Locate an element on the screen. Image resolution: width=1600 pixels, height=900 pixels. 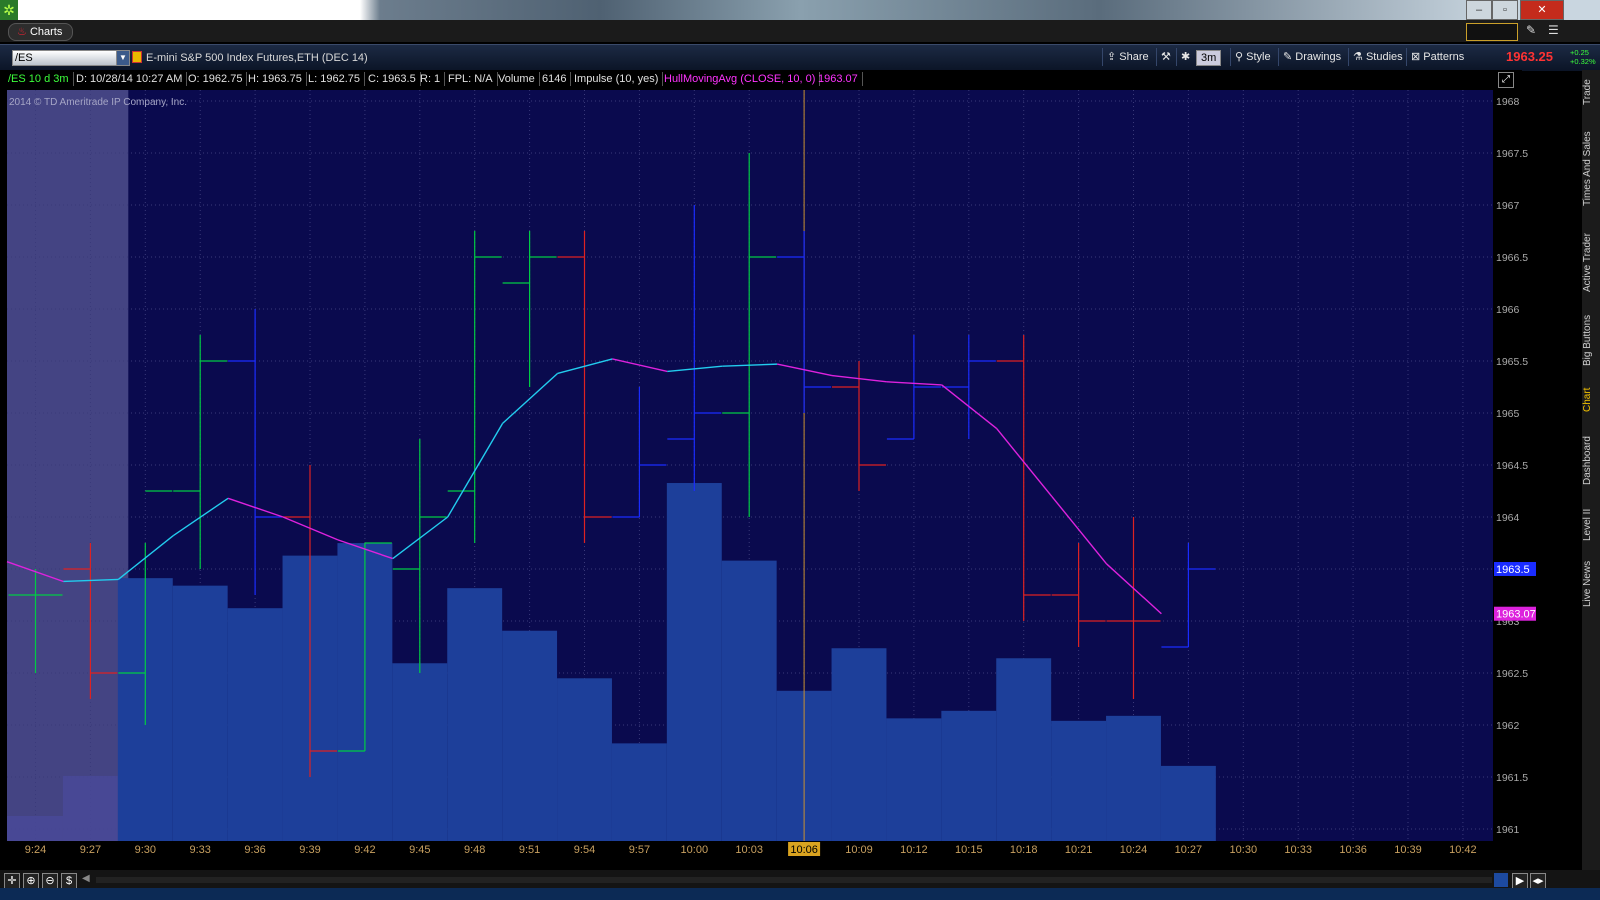
time-tick-label: 9:33 is located at coordinates (199, 850).